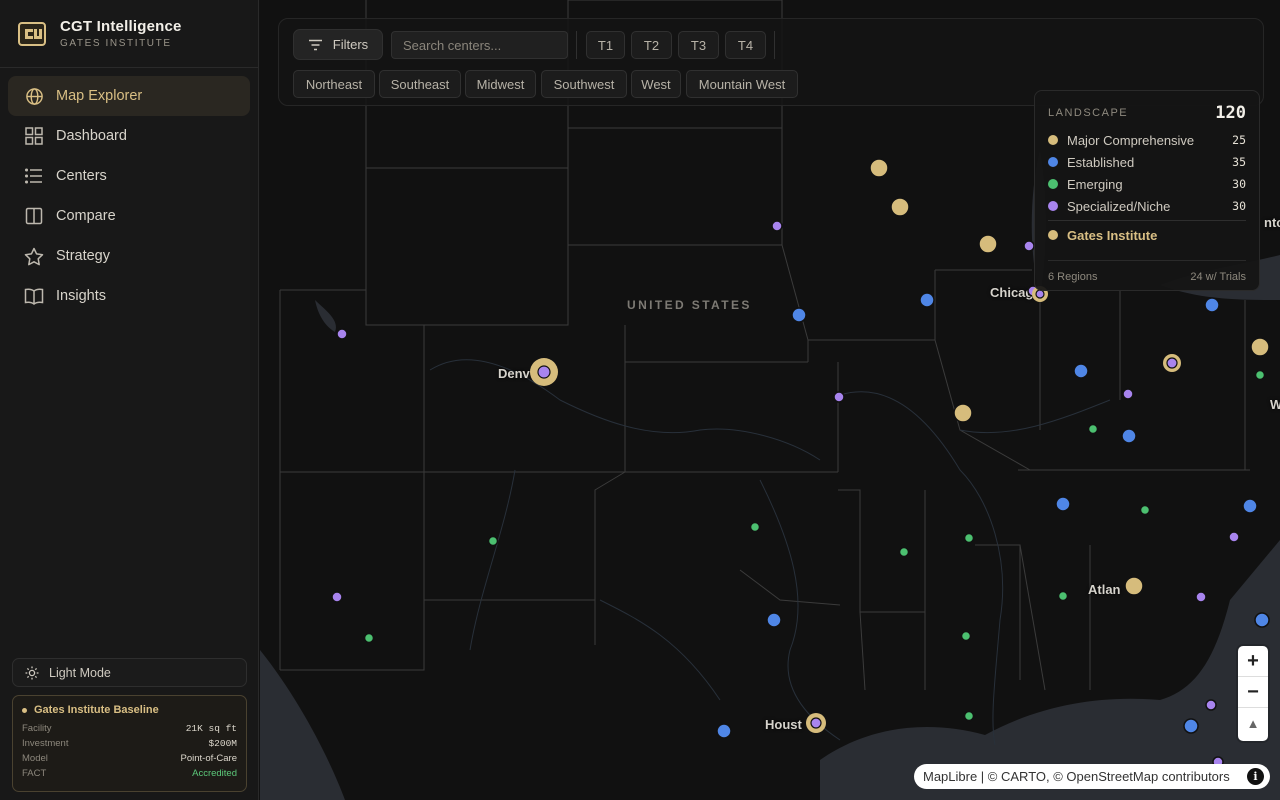 Image resolution: width=1280 pixels, height=800 pixels. I want to click on nav-item-strategy: Strategy, so click(129, 256).